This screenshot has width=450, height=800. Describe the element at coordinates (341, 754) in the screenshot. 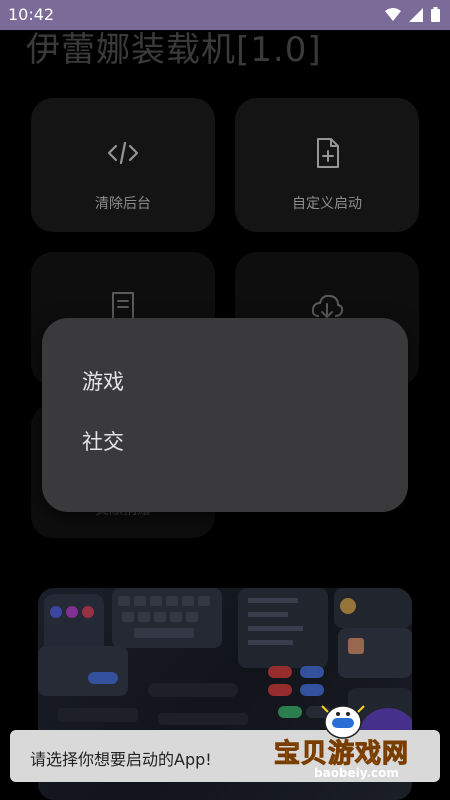

I see `watermark-title: 宝贝游戏网` at that location.